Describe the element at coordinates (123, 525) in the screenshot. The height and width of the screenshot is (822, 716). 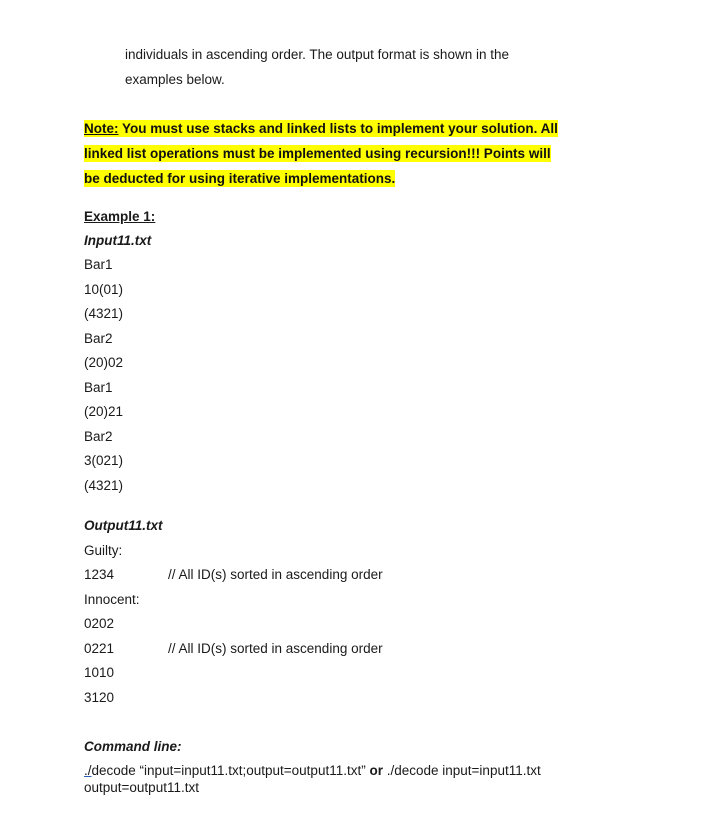
I see `output-file-name: Output11.txt` at that location.